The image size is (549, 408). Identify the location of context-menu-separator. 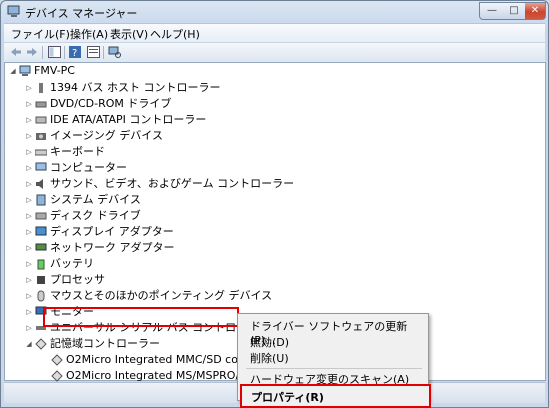
(334, 368).